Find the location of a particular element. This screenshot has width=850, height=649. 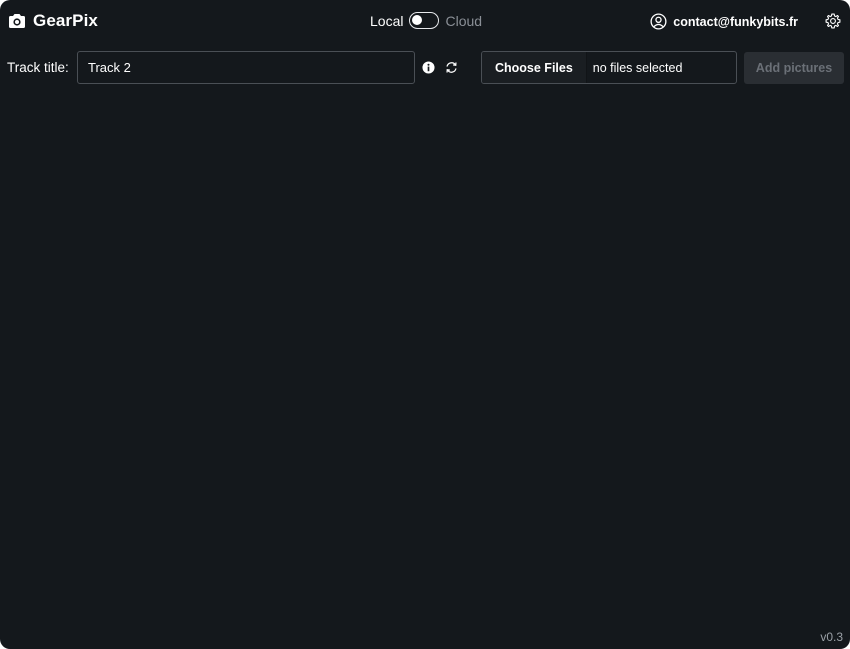

choose-files-button: Choose Files is located at coordinates (534, 67).